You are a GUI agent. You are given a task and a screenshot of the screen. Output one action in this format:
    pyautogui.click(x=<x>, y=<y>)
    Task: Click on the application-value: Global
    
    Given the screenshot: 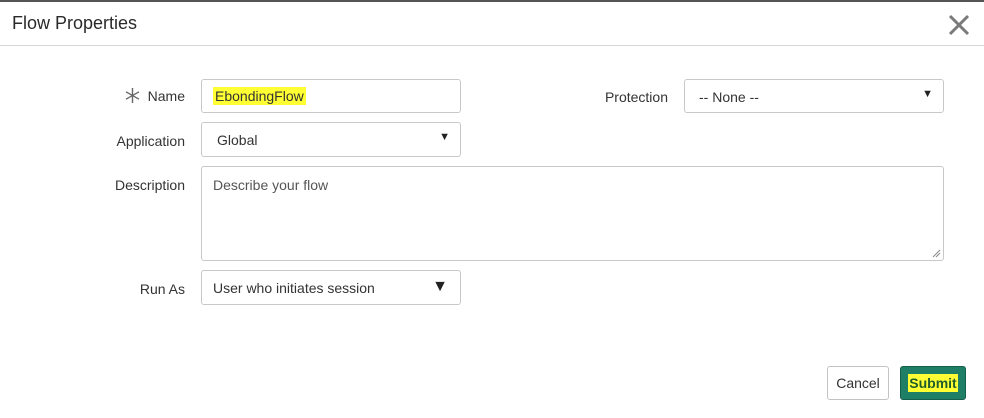 What is the action you would take?
    pyautogui.click(x=237, y=140)
    